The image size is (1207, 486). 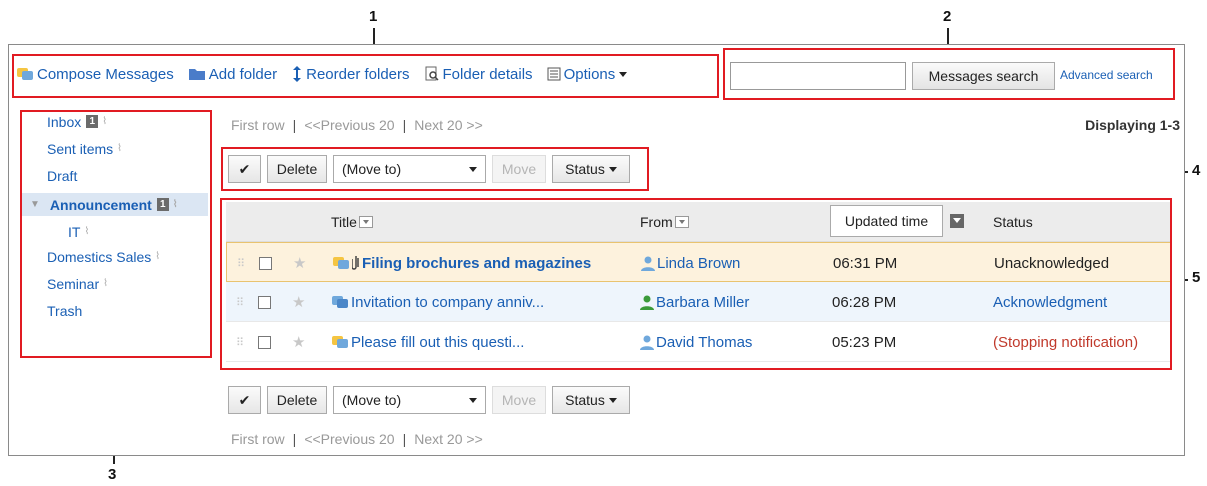 I want to click on callout-4: 4, so click(x=1196, y=170).